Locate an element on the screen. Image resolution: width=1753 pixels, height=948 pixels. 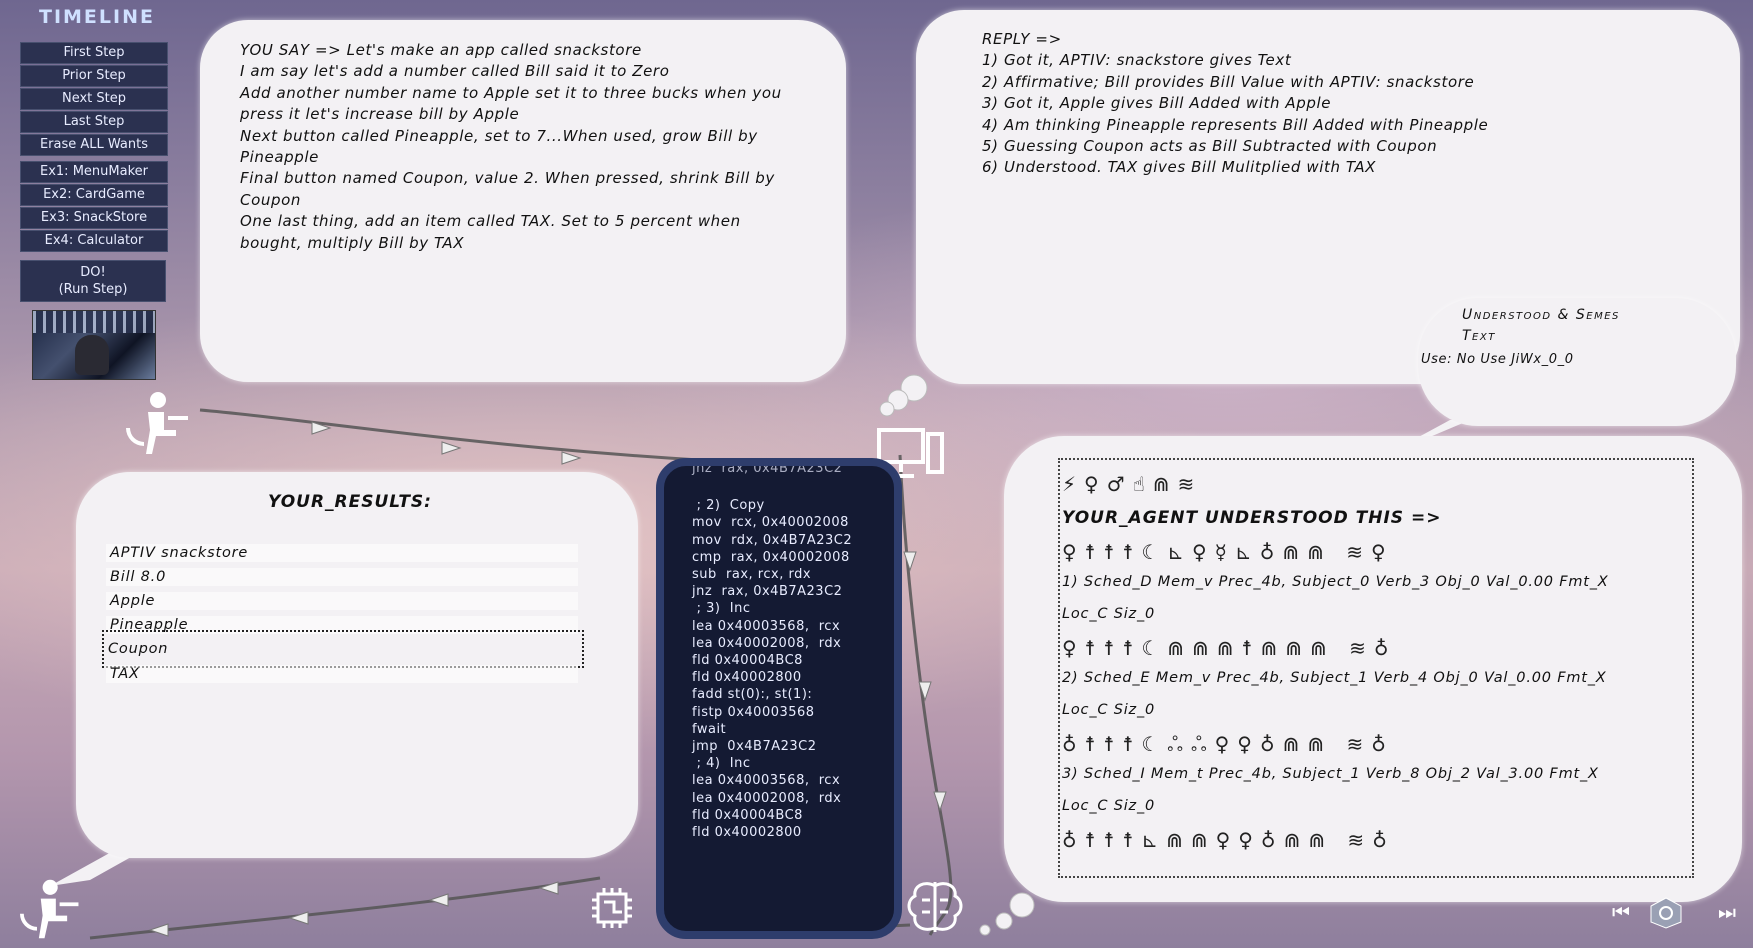
skip-forward-button: ⏭ is located at coordinates (1727, 912).